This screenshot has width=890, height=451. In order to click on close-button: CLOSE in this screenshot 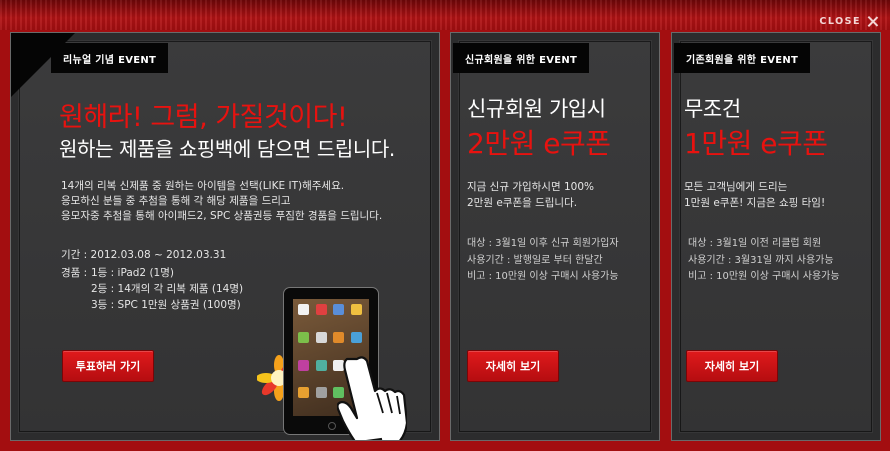, I will do `click(848, 21)`.